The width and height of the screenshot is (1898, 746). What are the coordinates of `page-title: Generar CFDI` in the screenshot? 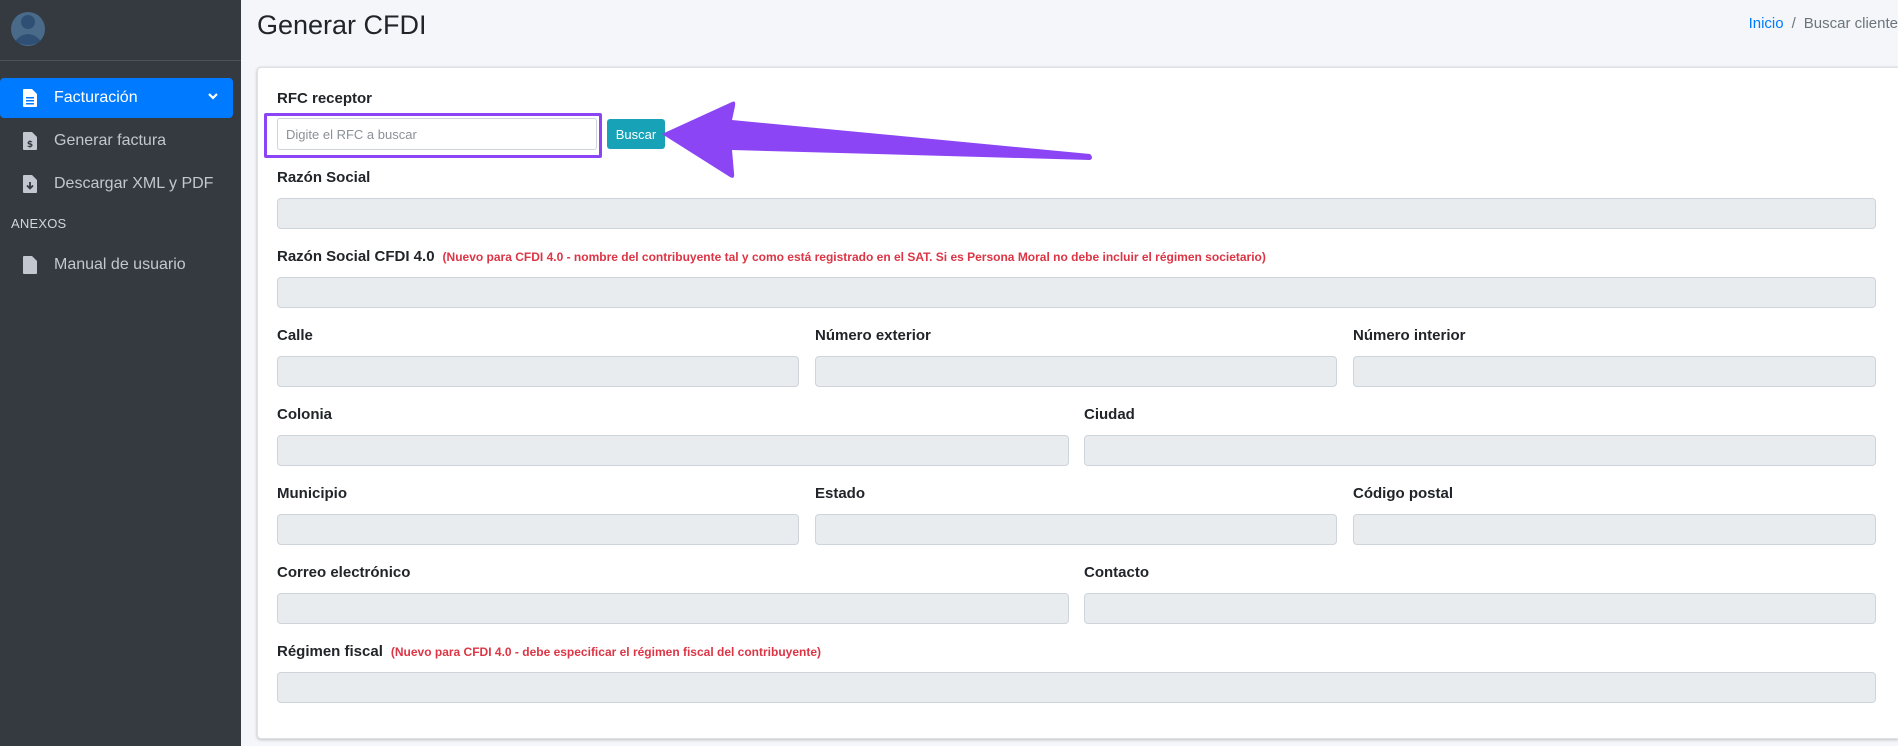 It's located at (342, 25).